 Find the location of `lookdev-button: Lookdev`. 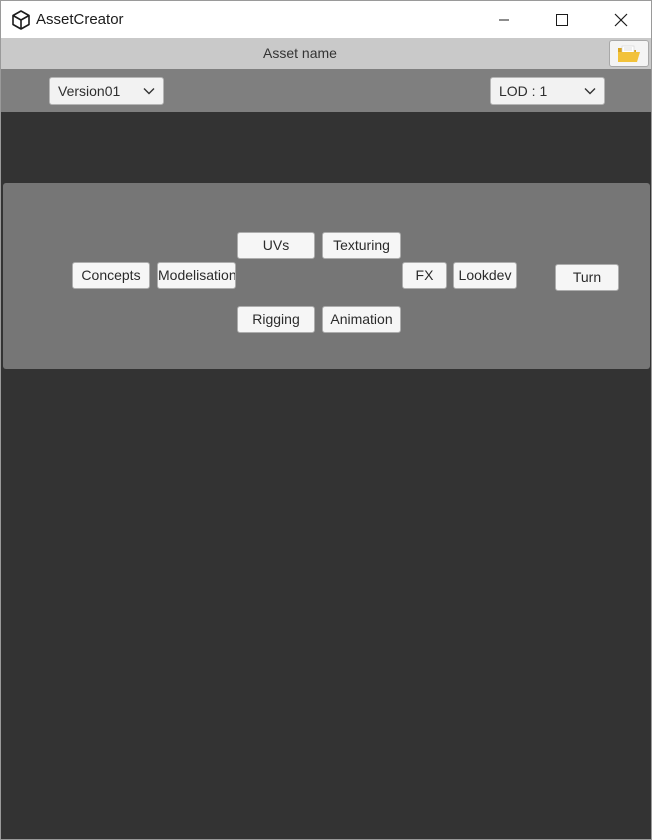

lookdev-button: Lookdev is located at coordinates (485, 275).